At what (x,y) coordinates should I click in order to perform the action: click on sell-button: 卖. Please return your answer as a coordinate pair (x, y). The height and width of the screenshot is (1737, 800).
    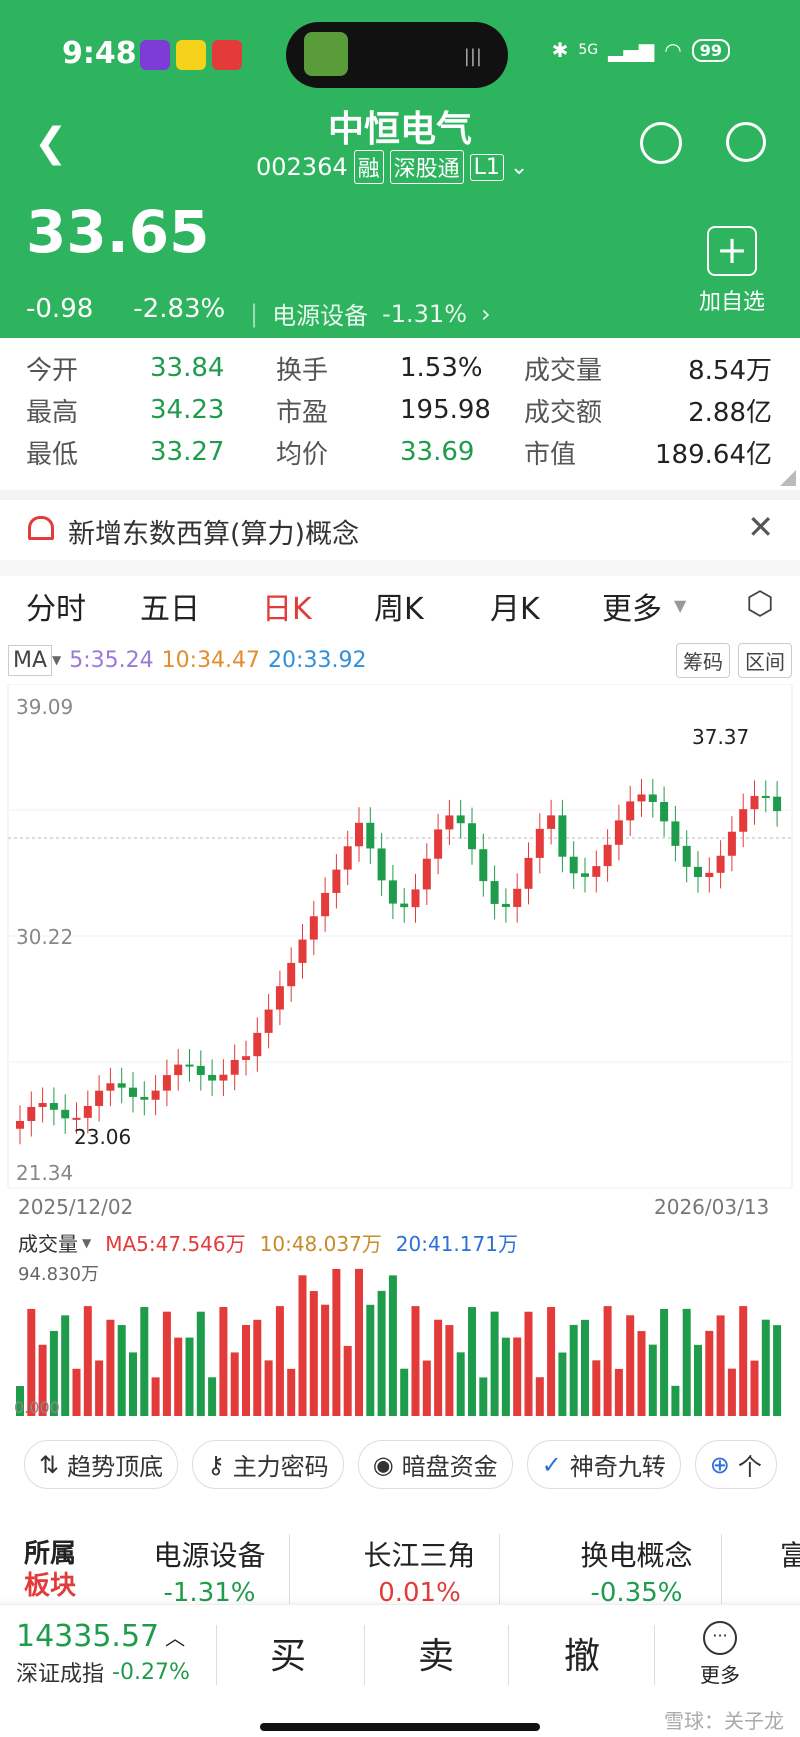
    Looking at the image, I should click on (436, 1653).